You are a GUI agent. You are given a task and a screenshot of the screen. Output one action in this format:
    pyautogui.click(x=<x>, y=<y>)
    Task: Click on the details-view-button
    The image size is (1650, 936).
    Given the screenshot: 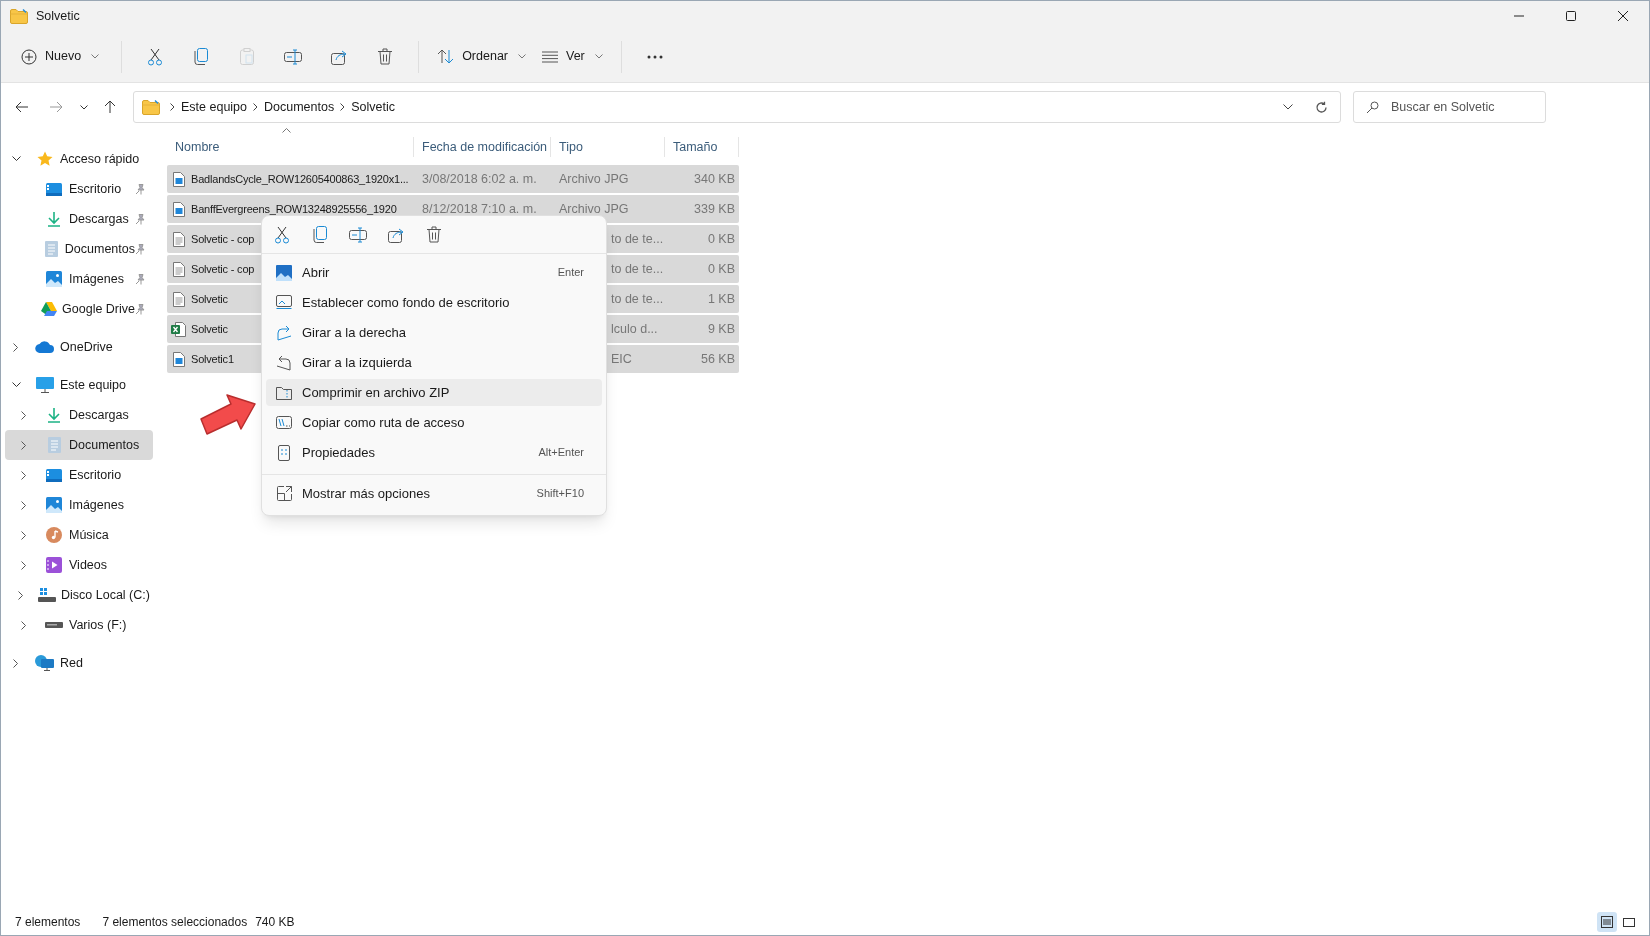 What is the action you would take?
    pyautogui.click(x=1607, y=922)
    